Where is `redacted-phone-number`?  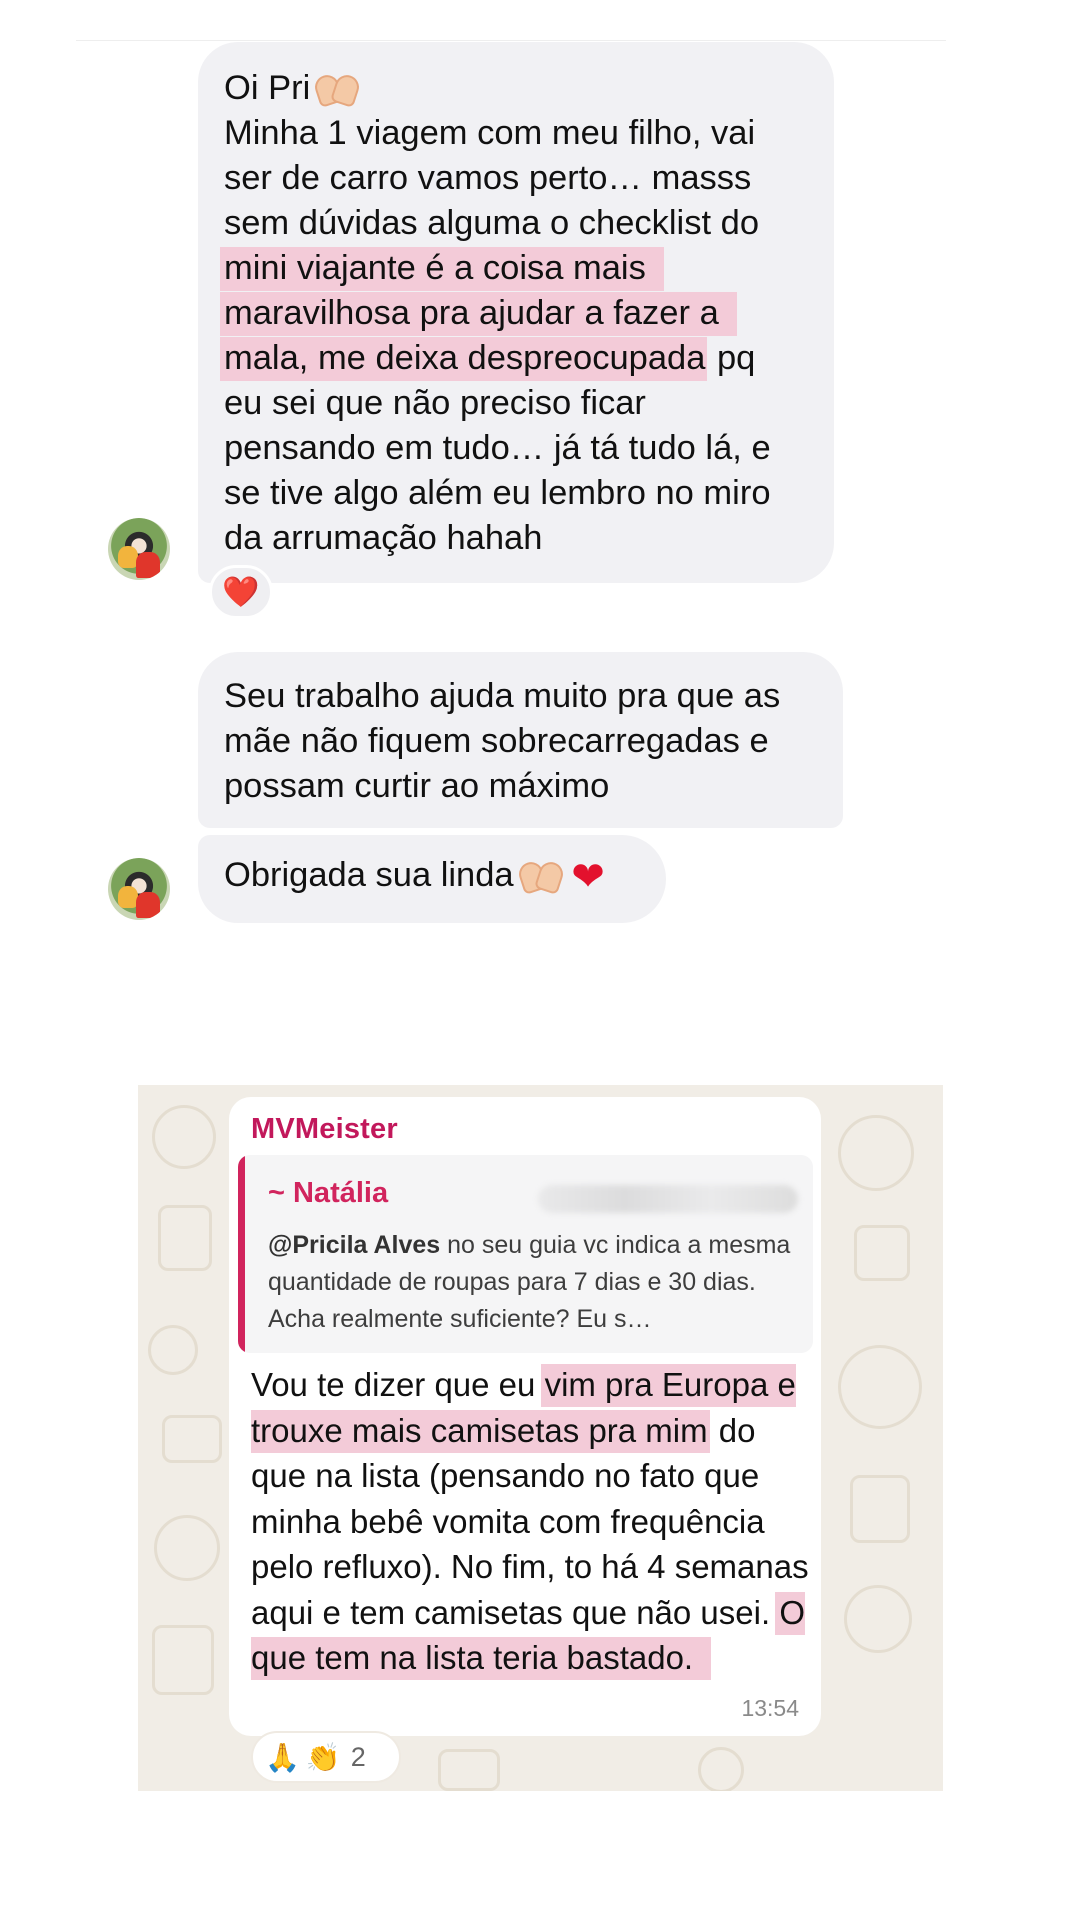
redacted-phone-number is located at coordinates (668, 1199).